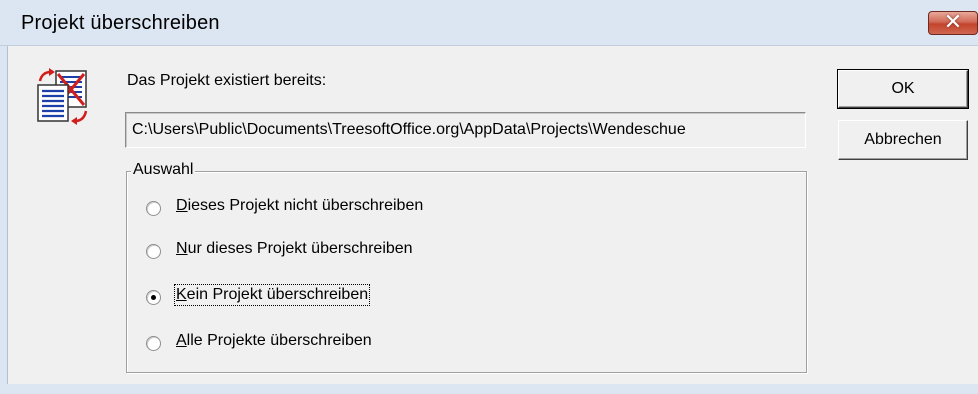 This screenshot has width=978, height=394. I want to click on close-icon: ✕, so click(953, 21).